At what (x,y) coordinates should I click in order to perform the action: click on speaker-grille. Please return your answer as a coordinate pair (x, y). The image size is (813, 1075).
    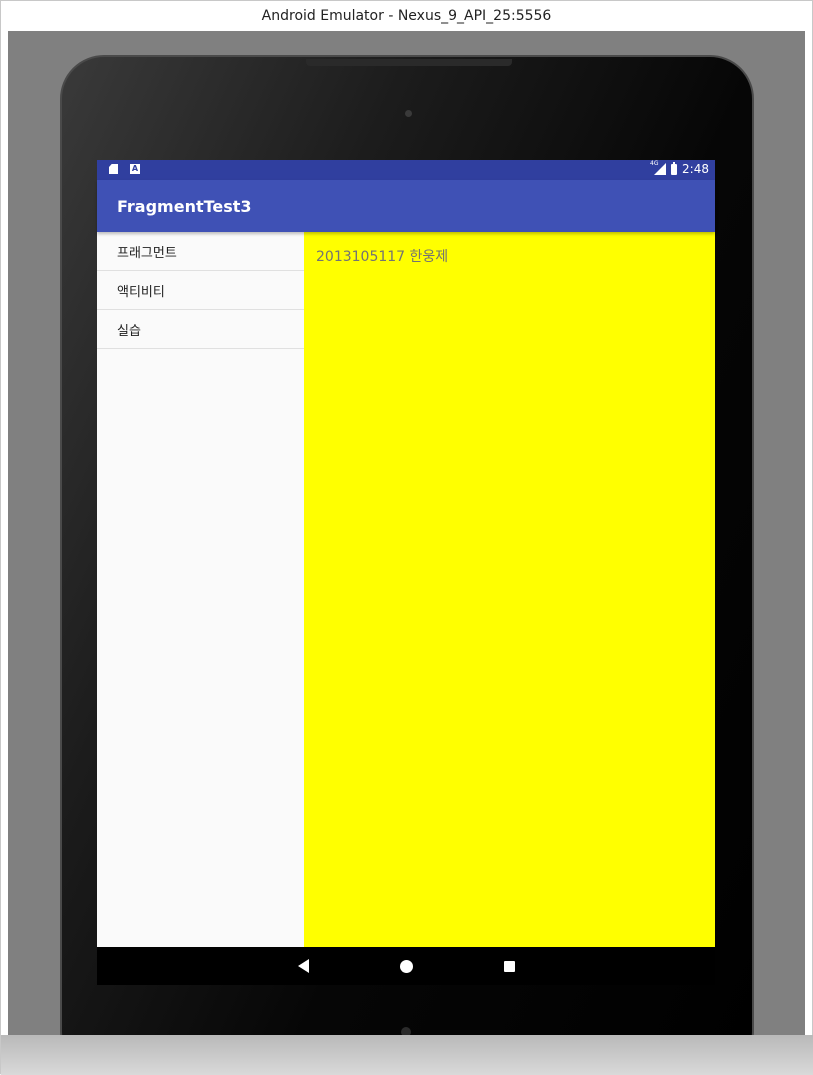
    Looking at the image, I should click on (409, 62).